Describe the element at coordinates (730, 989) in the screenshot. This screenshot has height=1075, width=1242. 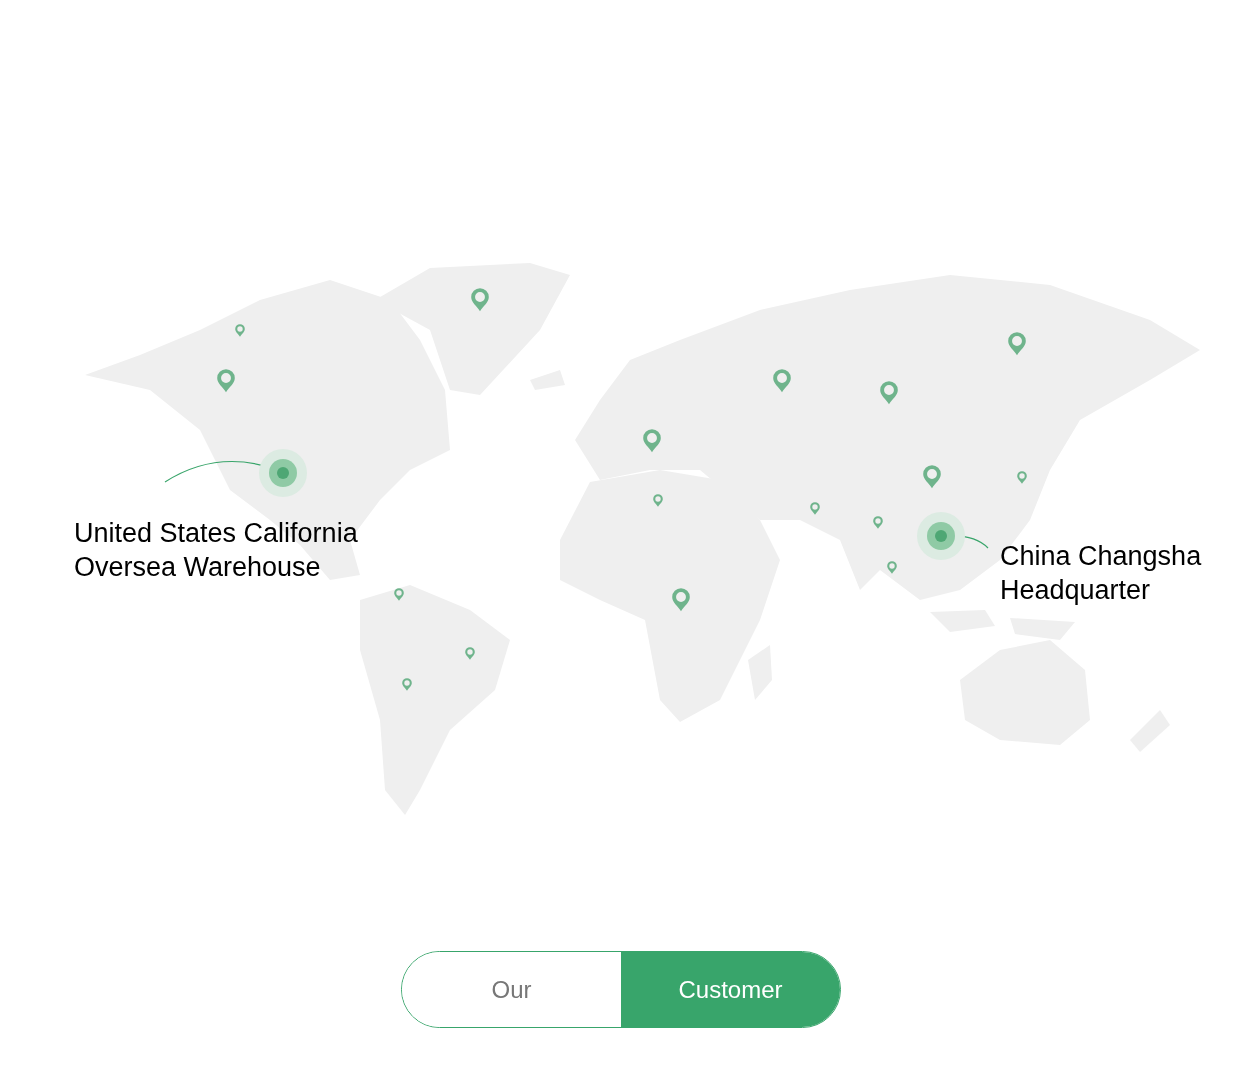
I see `toggle-tab: Customer` at that location.